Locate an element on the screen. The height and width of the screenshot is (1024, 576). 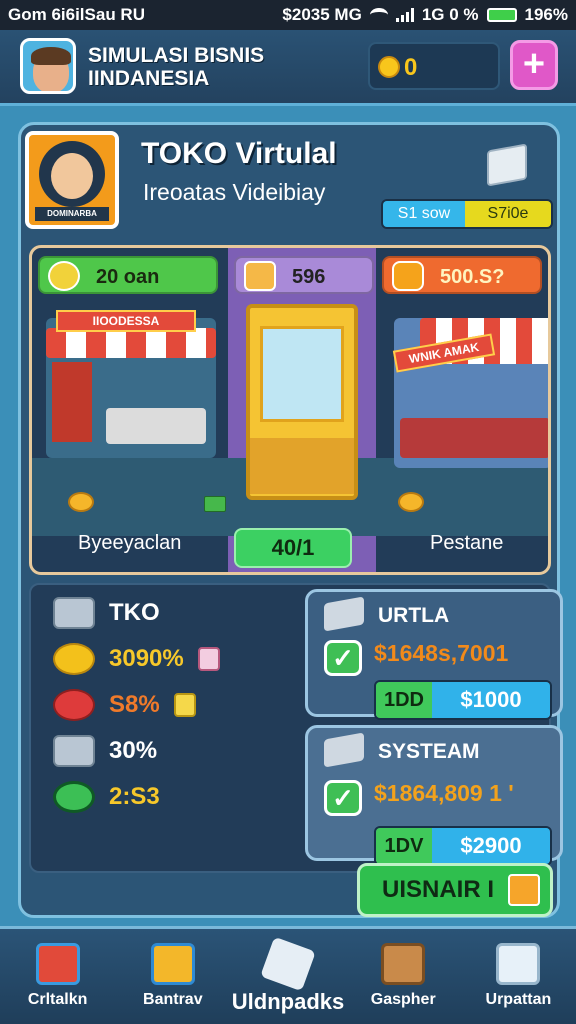
shop-badge-1-value: 20 oan is located at coordinates (128, 277).